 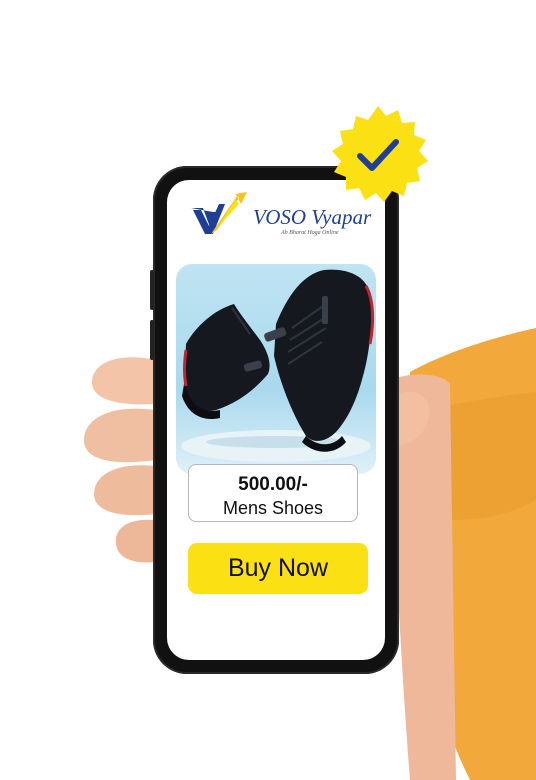 I want to click on brand-name: VOSO Vyapar, so click(x=312, y=217).